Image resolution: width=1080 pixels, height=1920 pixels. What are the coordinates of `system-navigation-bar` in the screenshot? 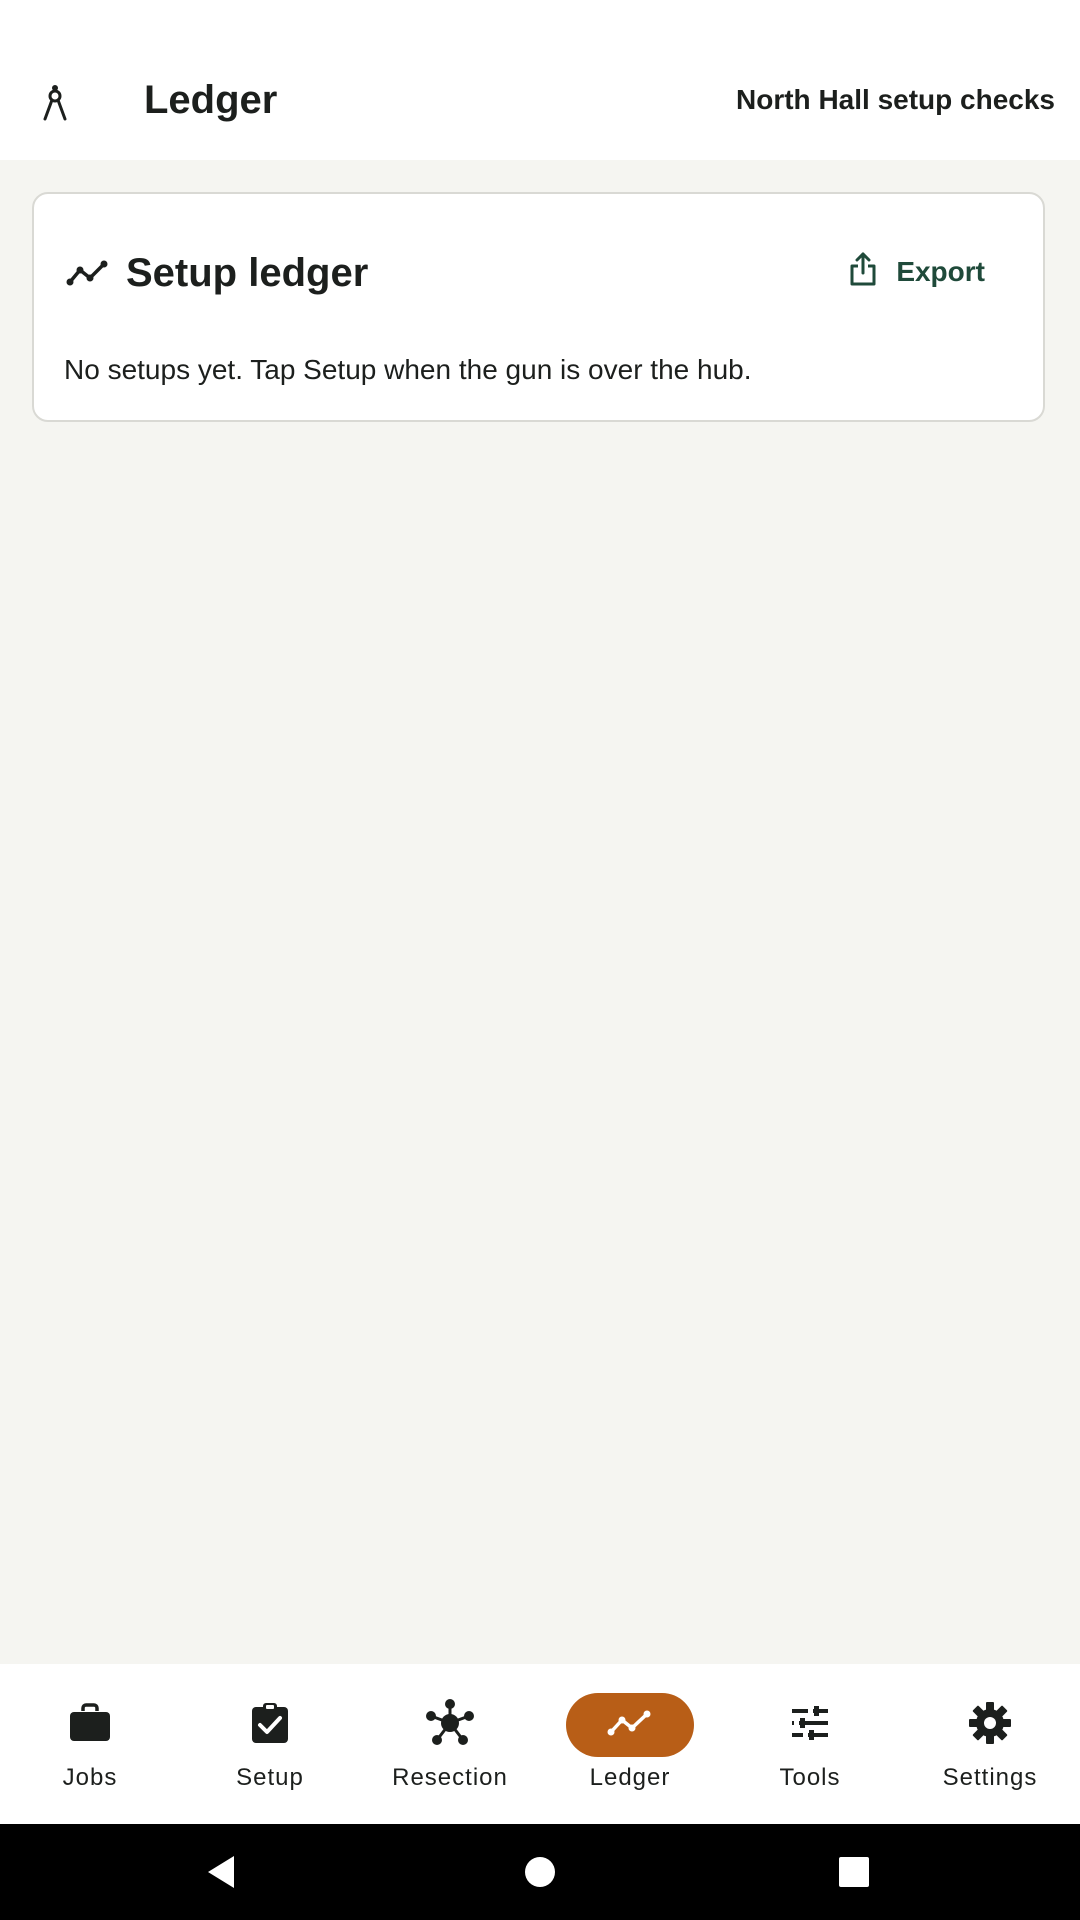 It's located at (540, 1872).